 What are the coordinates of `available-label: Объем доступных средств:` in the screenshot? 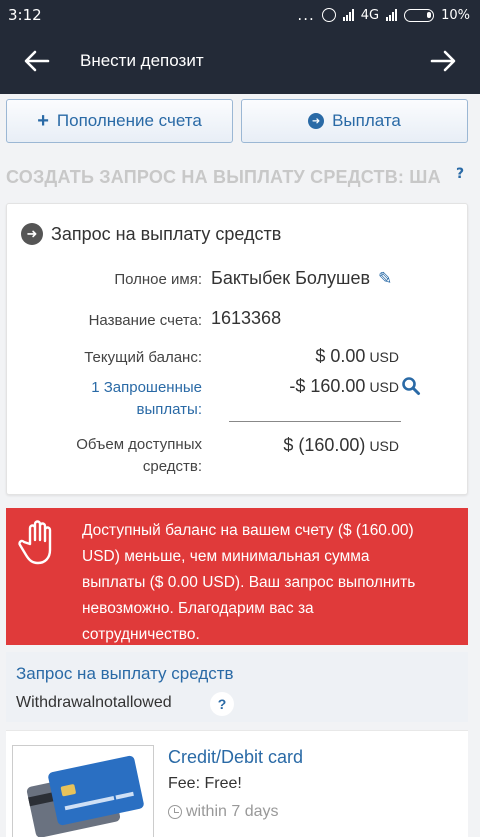 It's located at (139, 456).